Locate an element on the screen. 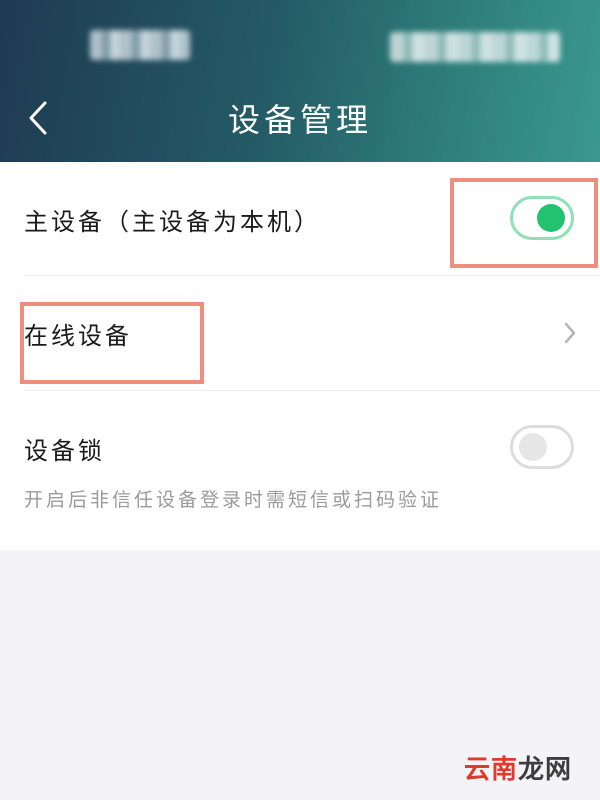  online-devices-label: 在线设备 is located at coordinates (78, 336).